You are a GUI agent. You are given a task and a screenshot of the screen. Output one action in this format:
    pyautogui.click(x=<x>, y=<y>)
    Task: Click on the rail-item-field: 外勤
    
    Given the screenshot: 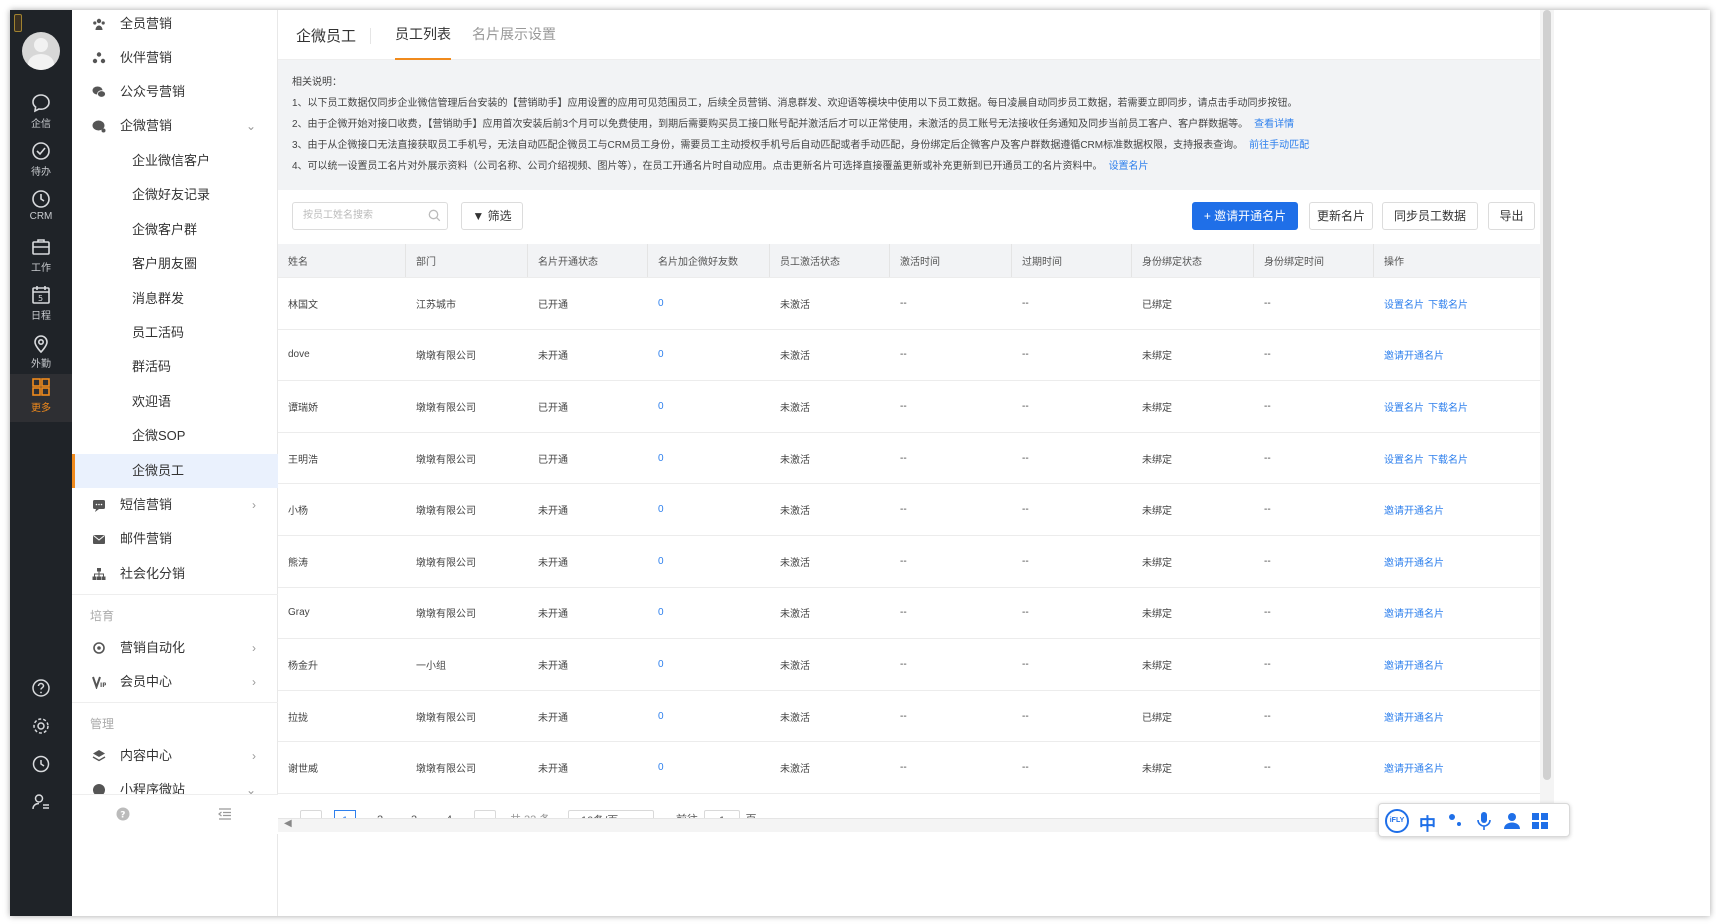 What is the action you would take?
    pyautogui.click(x=41, y=354)
    